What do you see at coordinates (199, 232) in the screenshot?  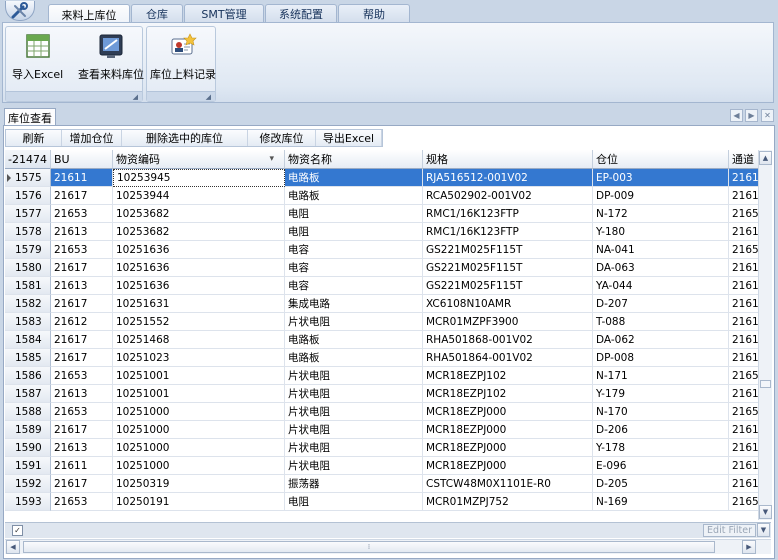 I see `cell-material-code: 10253682` at bounding box center [199, 232].